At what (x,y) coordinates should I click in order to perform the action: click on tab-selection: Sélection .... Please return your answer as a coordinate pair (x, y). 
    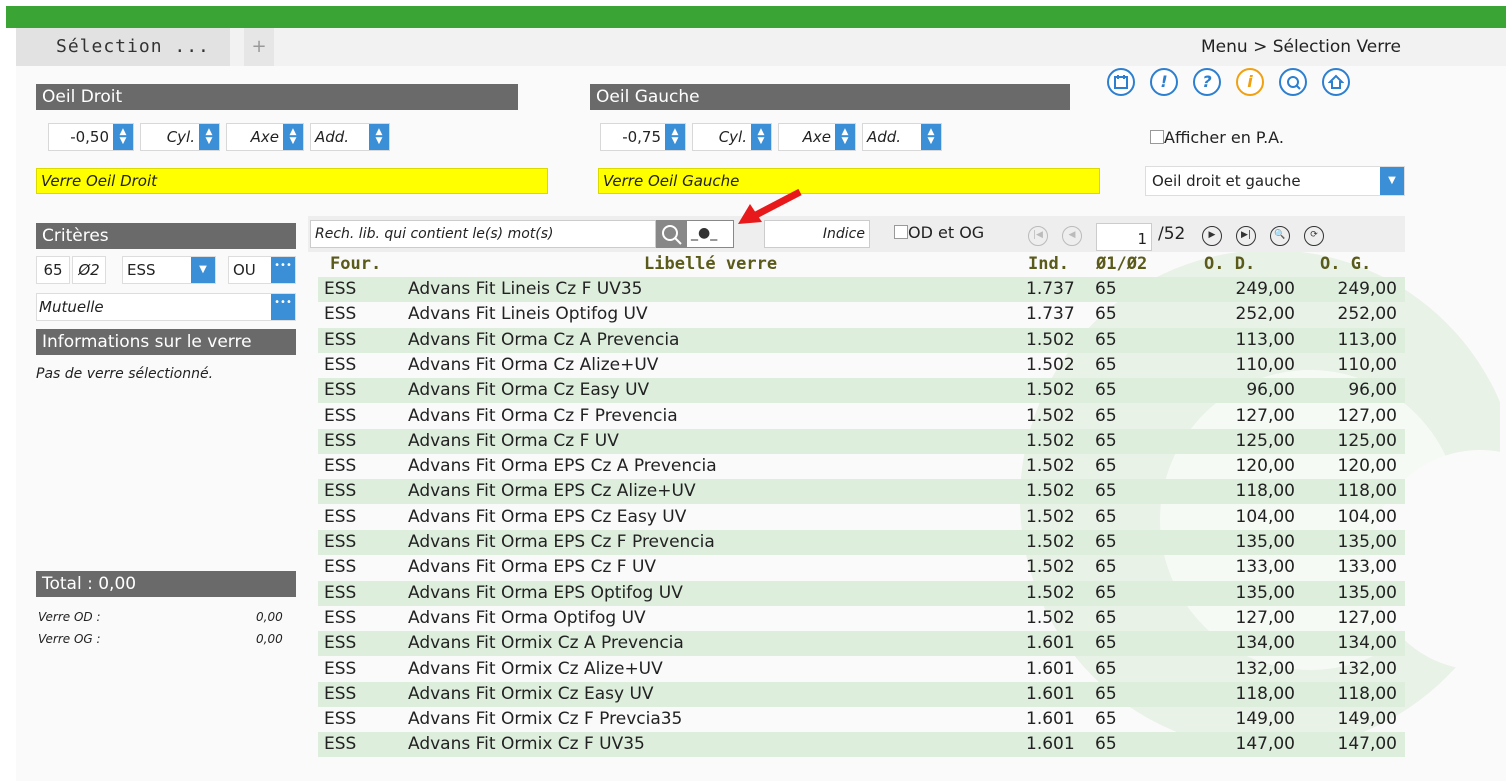
    Looking at the image, I should click on (123, 47).